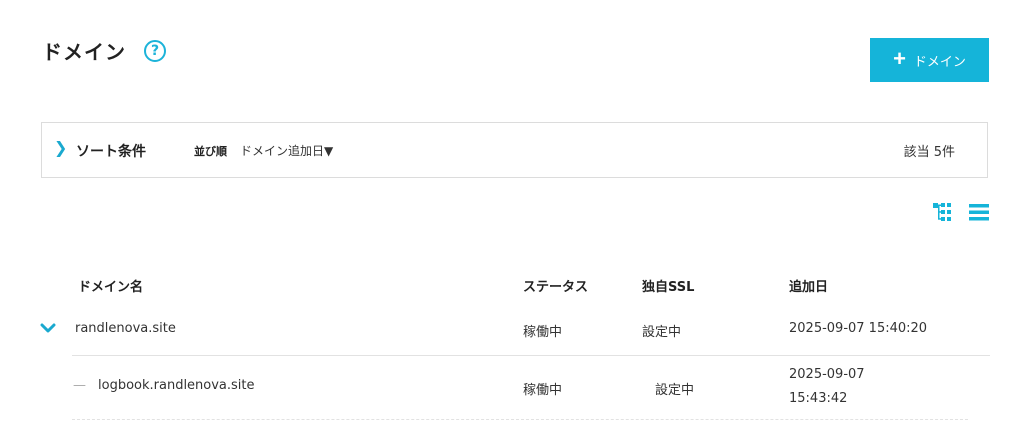 The width and height of the screenshot is (1024, 432). Describe the element at coordinates (556, 287) in the screenshot. I see `column-header-status: ステータス` at that location.